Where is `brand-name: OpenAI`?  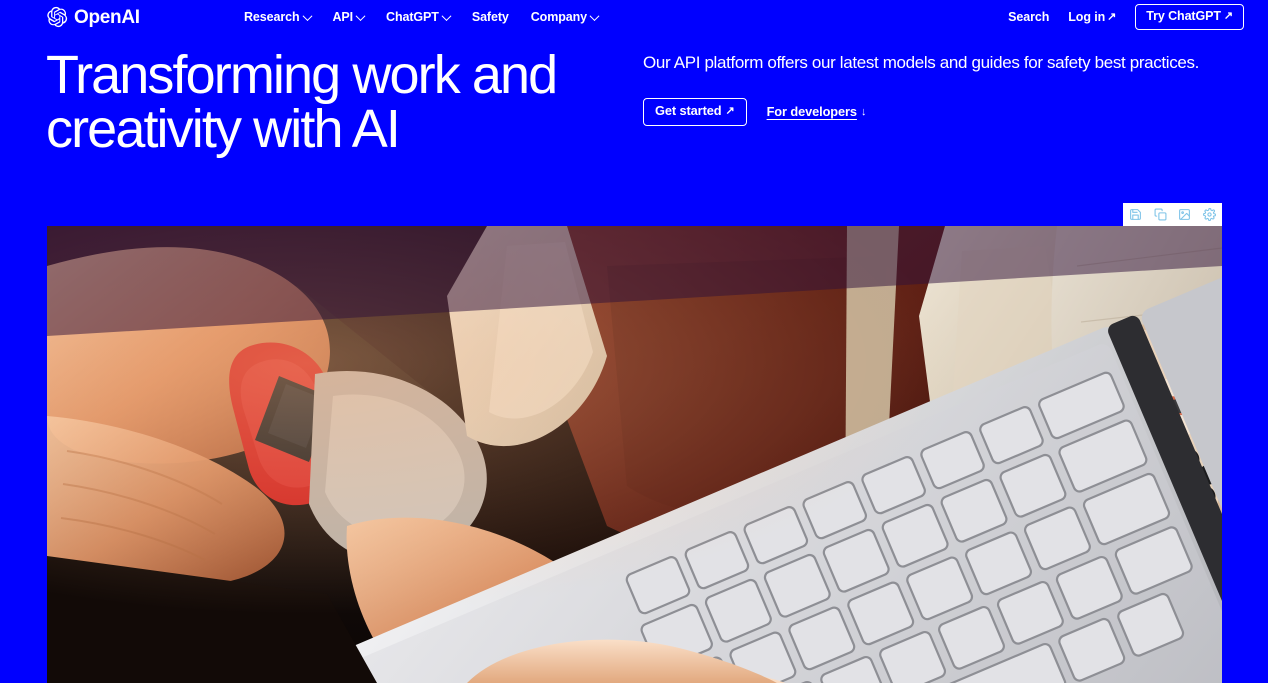
brand-name: OpenAI is located at coordinates (107, 17).